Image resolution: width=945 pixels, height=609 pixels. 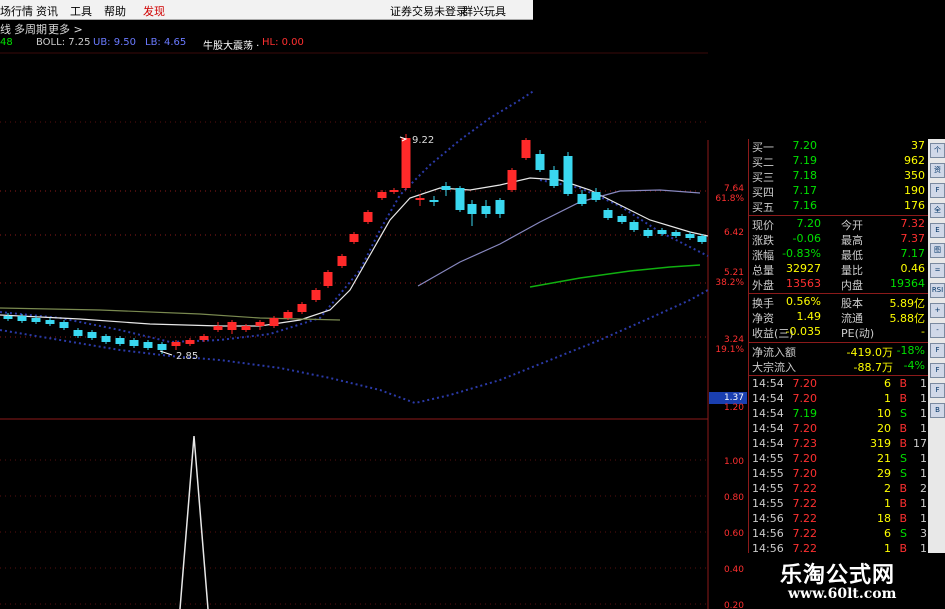 What do you see at coordinates (734, 189) in the screenshot?
I see `price-axis-label-0: 7.64` at bounding box center [734, 189].